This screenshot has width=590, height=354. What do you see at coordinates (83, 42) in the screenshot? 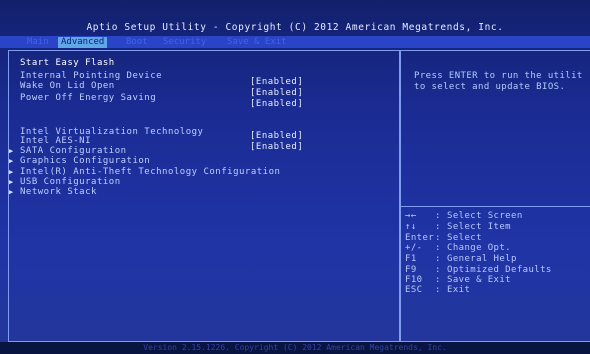
I see `tab-advanced: Advanced` at bounding box center [83, 42].